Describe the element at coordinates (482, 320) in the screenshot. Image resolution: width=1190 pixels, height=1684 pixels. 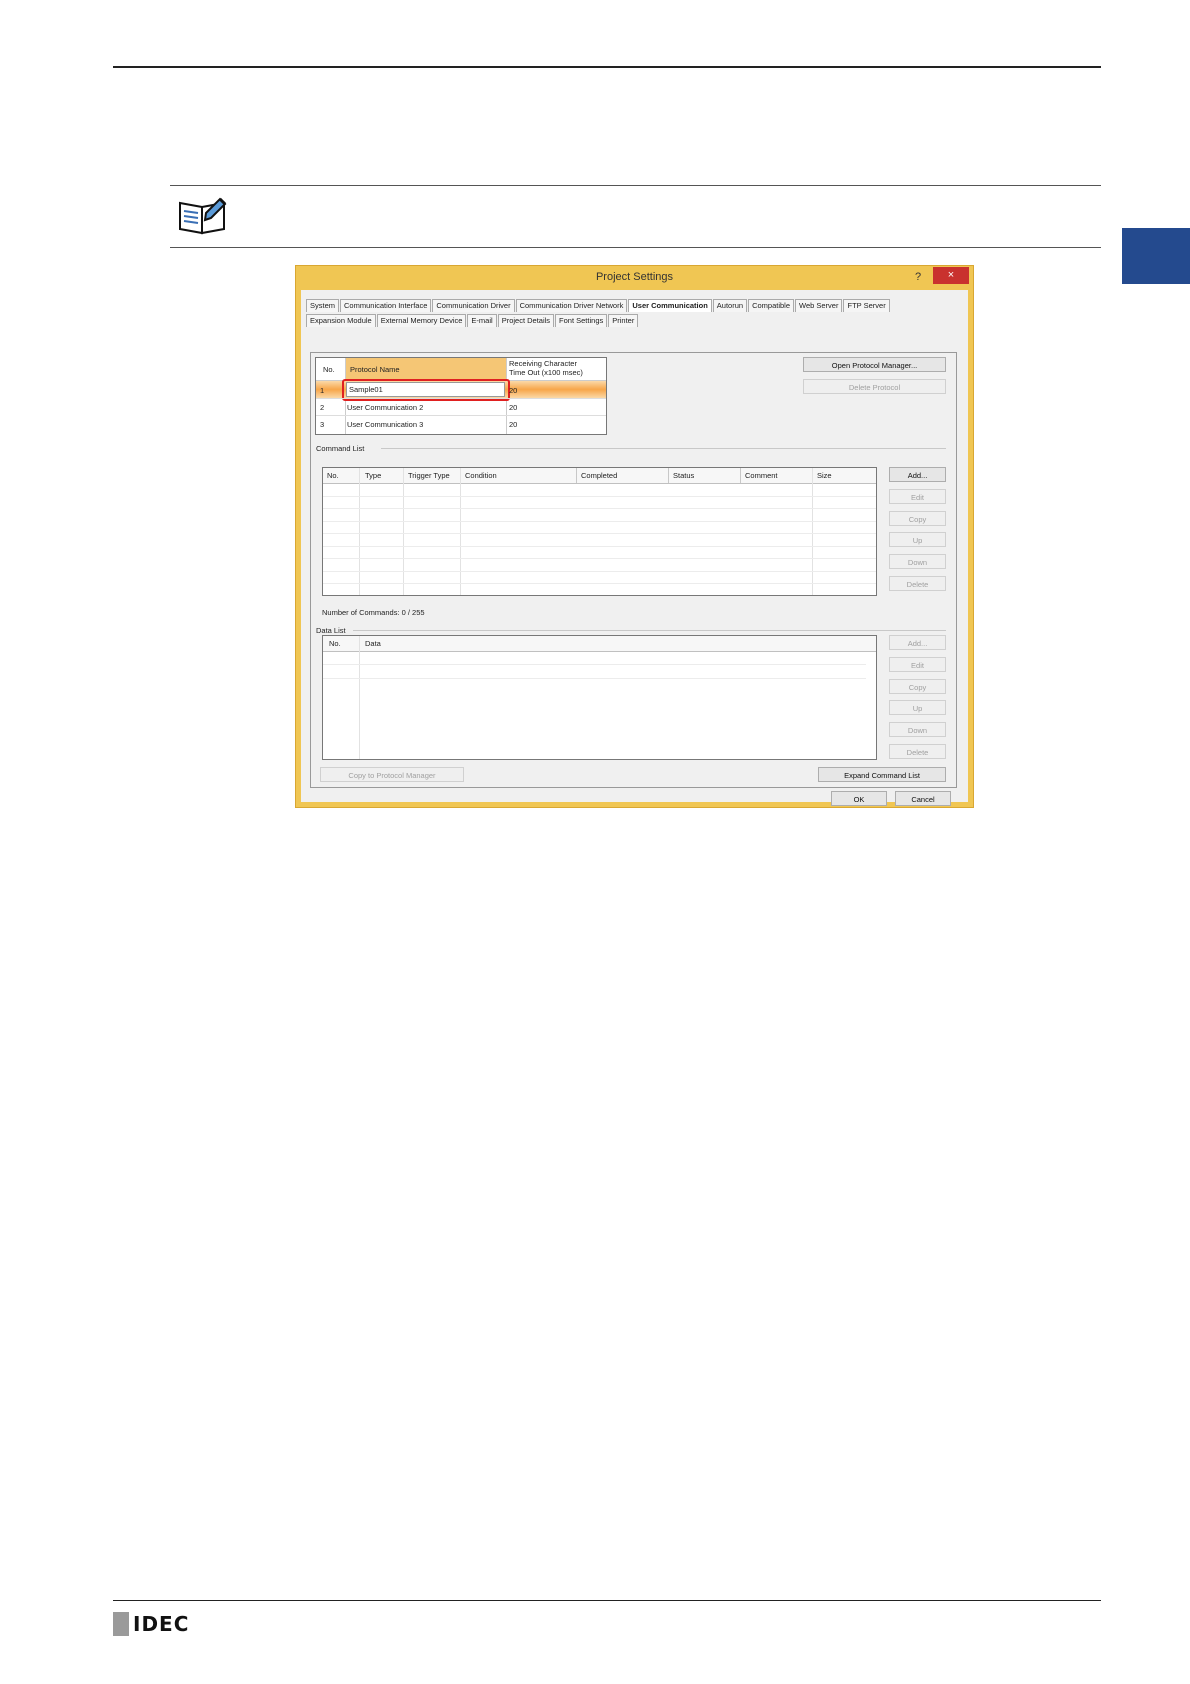
I see `tab-e-mail: E-mail` at that location.